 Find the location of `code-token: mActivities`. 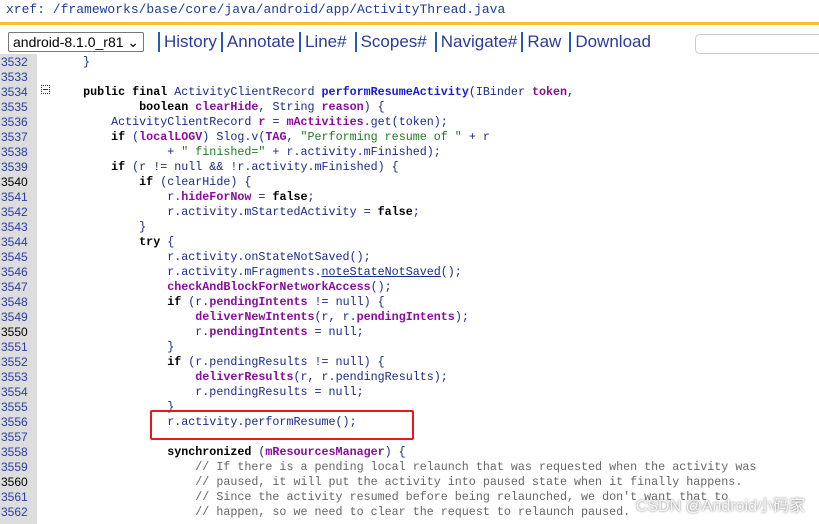

code-token: mActivities is located at coordinates (325, 122).